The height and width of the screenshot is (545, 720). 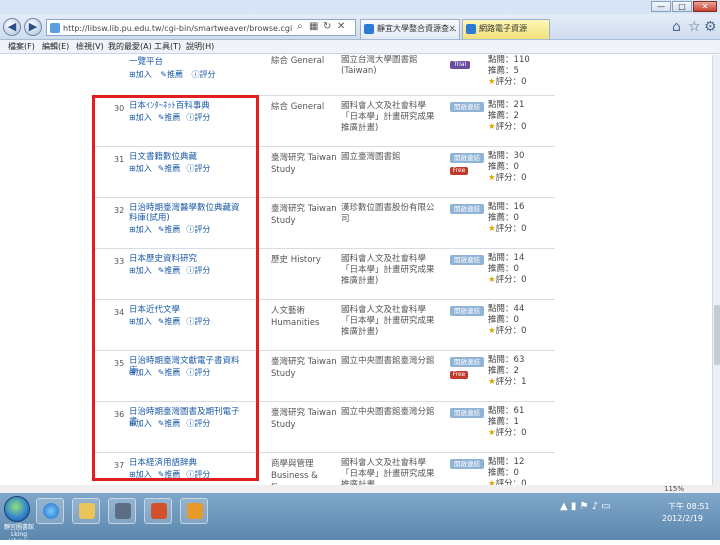 I want to click on resource-title-link: 一覽平台, so click(x=188, y=62).